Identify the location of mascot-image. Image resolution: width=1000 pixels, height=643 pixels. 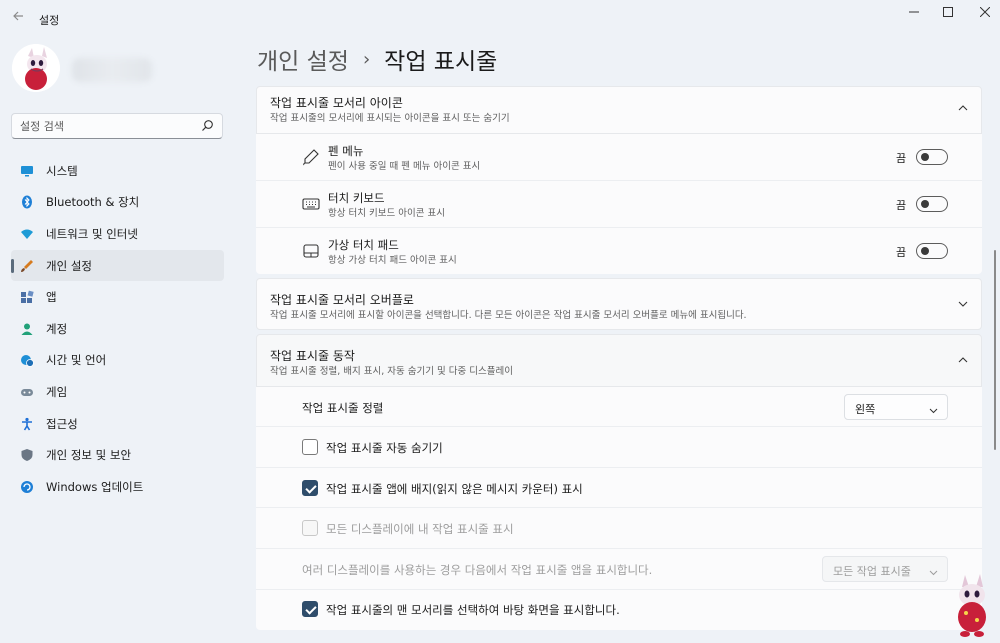
(972, 606).